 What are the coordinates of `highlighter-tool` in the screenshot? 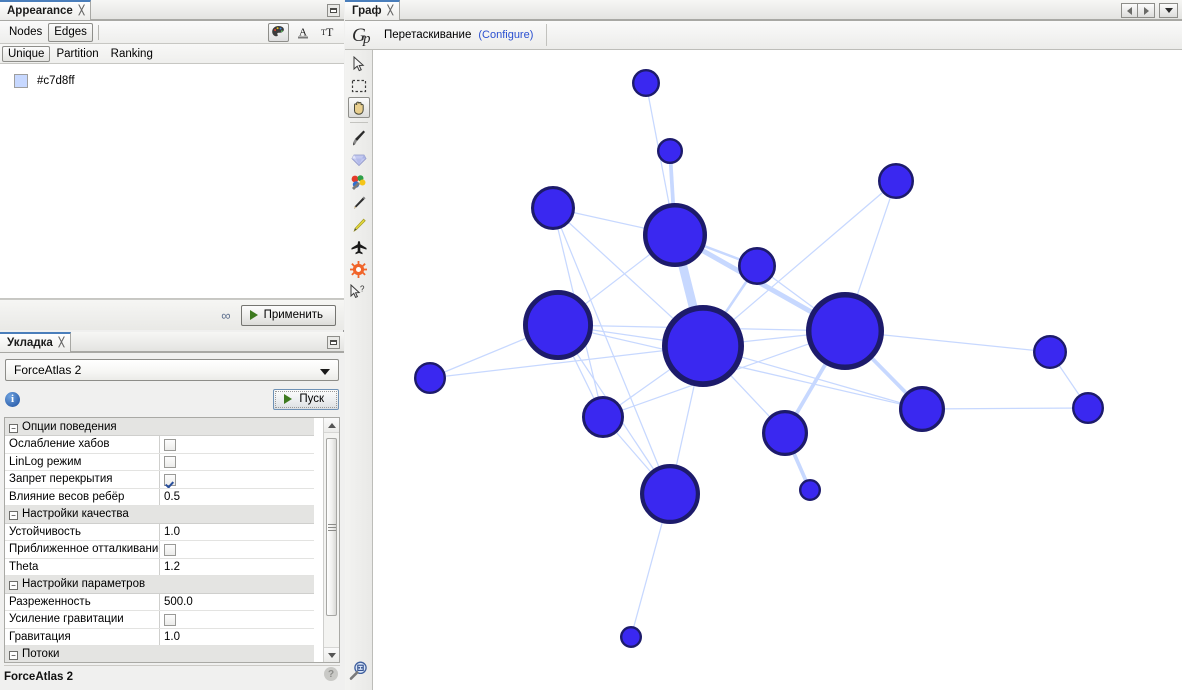 It's located at (359, 225).